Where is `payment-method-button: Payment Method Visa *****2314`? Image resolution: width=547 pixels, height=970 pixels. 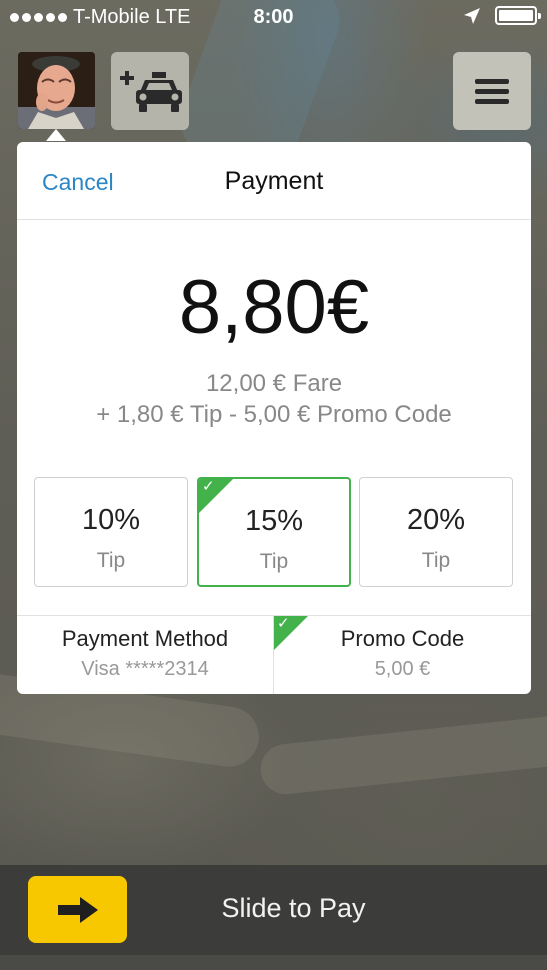 payment-method-button: Payment Method Visa *****2314 is located at coordinates (145, 655).